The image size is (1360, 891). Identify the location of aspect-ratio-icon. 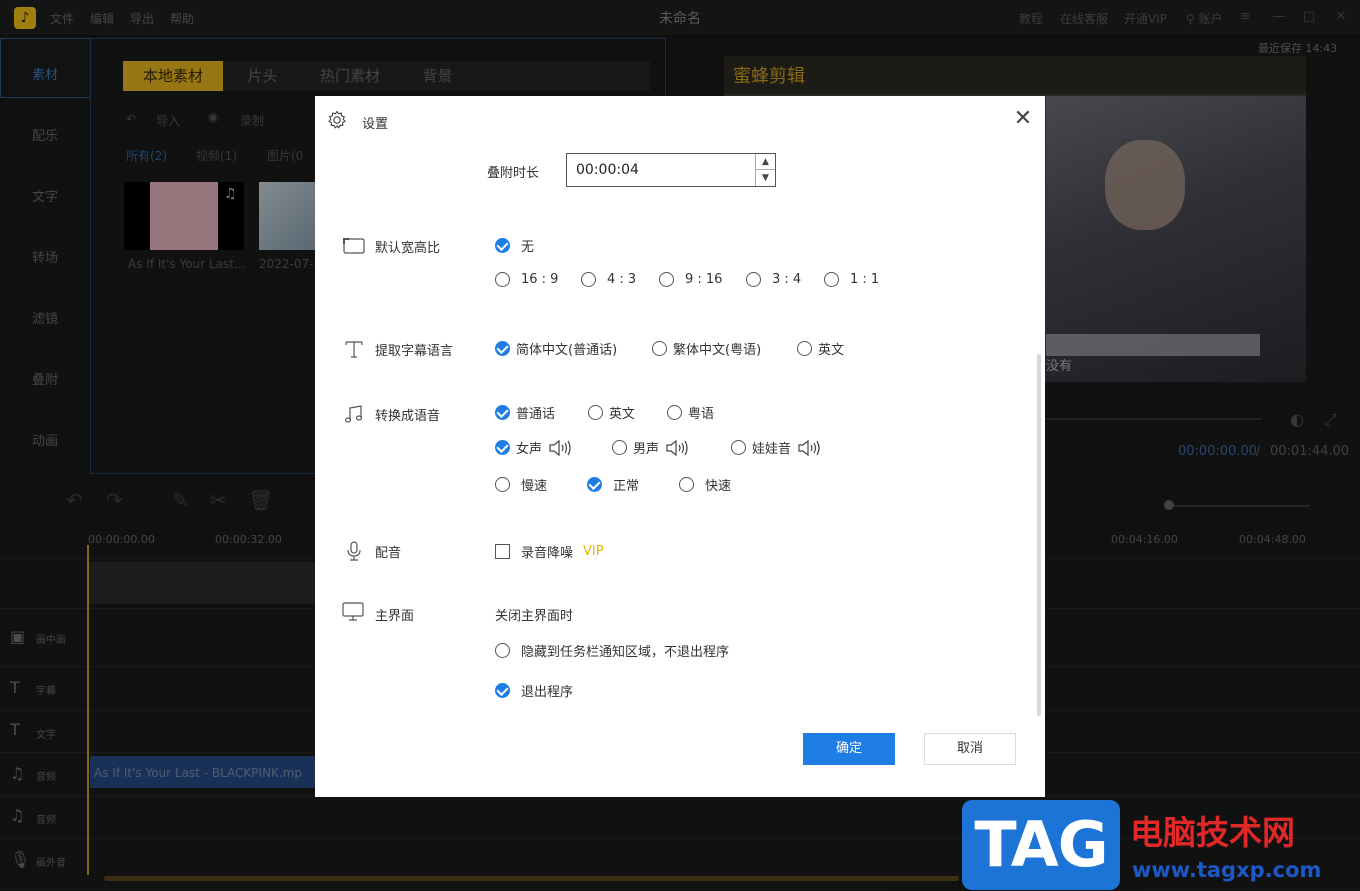
(354, 246).